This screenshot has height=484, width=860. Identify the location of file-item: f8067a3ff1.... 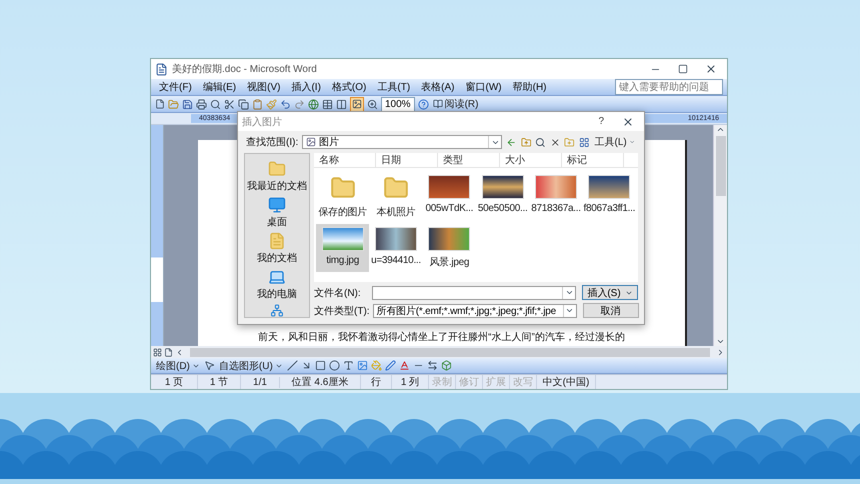
(609, 197).